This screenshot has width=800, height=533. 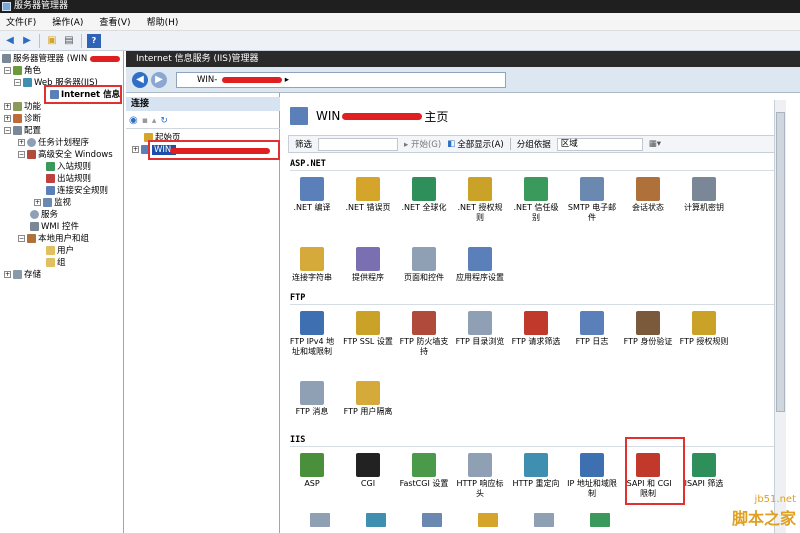 I want to click on ftp-firewall-icon, so click(x=424, y=323).